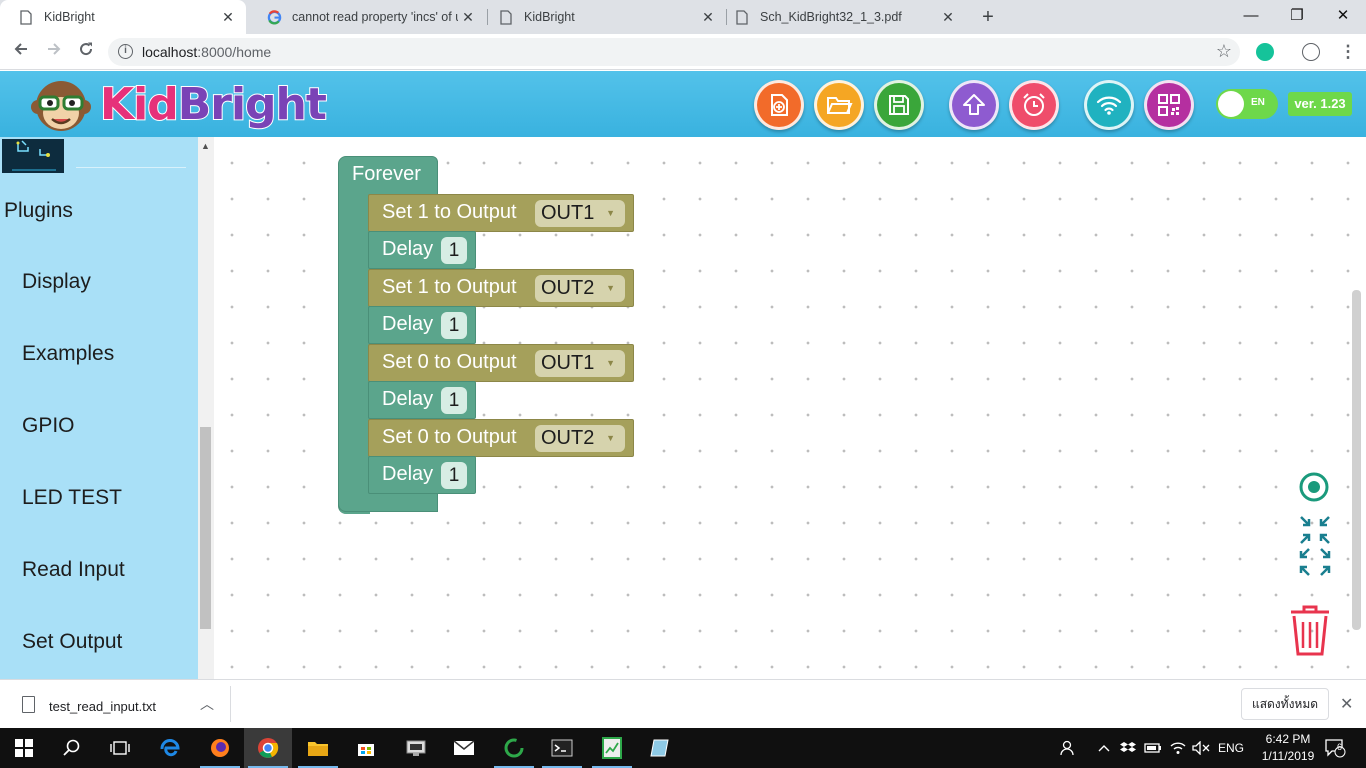 This screenshot has width=1366, height=768. What do you see at coordinates (56, 282) in the screenshot?
I see `sidebar-item-display: Display` at bounding box center [56, 282].